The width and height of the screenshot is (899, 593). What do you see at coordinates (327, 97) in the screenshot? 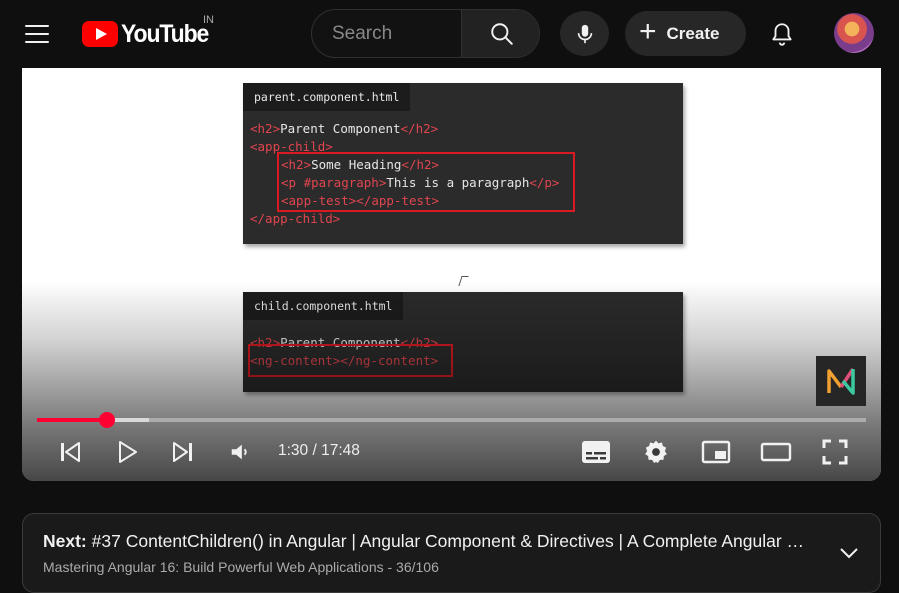
I see `code-filename: parent.component.html` at bounding box center [327, 97].